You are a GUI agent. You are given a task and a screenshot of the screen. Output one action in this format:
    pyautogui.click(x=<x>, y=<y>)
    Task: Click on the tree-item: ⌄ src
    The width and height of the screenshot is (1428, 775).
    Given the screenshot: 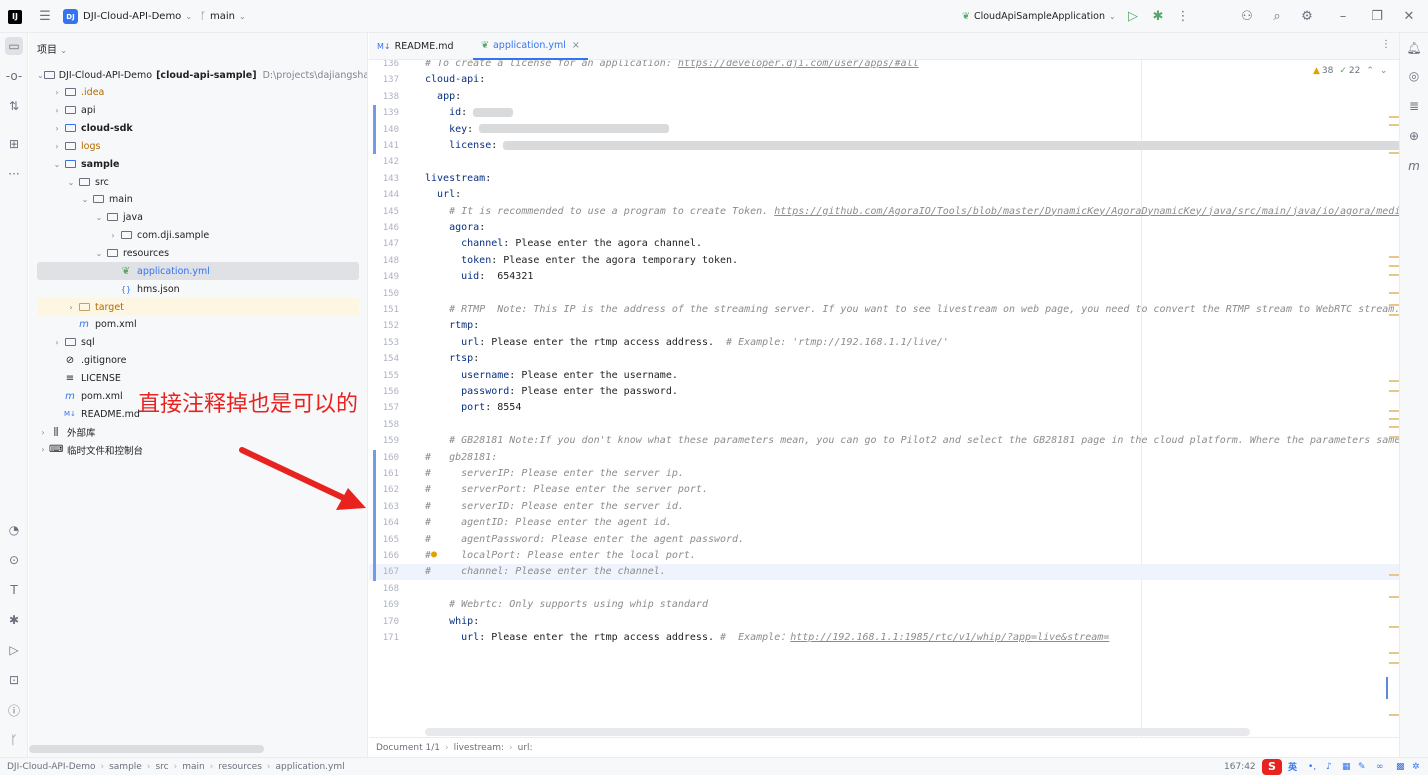 What is the action you would take?
    pyautogui.click(x=198, y=182)
    